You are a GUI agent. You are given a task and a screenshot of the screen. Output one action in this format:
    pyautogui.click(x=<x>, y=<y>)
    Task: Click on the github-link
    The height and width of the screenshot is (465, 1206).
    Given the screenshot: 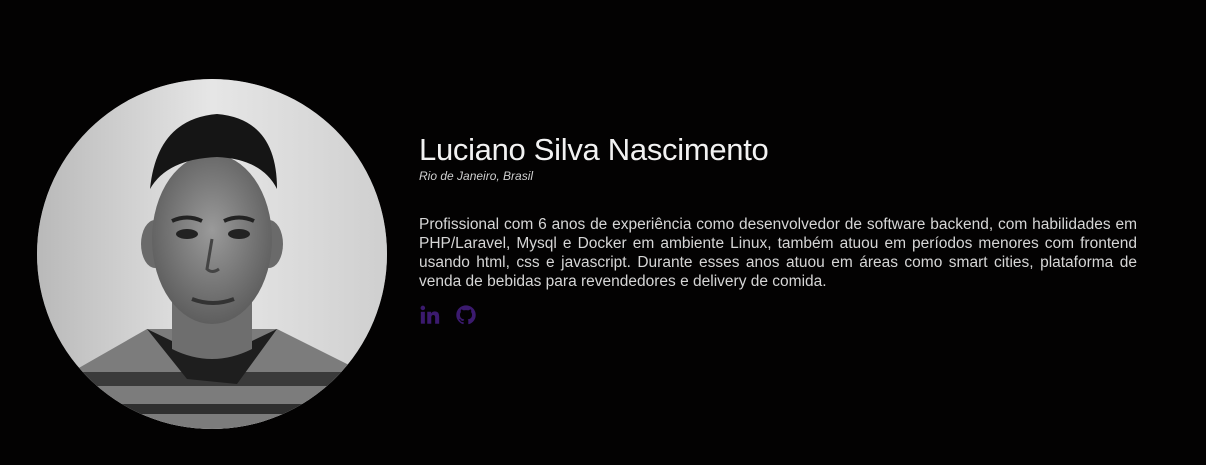 What is the action you would take?
    pyautogui.click(x=466, y=315)
    